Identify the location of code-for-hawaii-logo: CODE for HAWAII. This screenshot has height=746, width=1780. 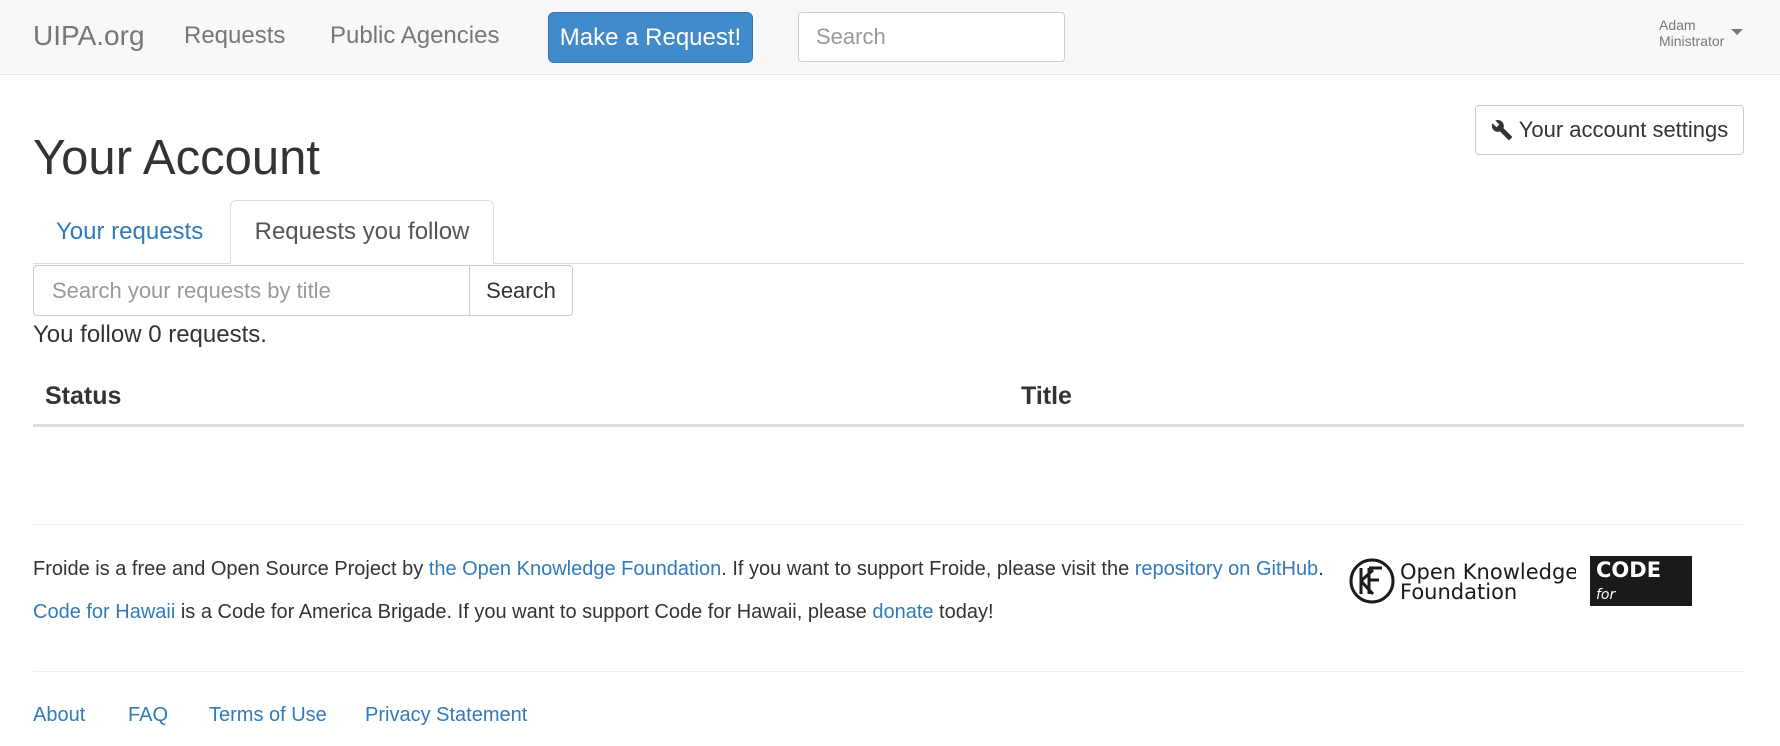
(1641, 592).